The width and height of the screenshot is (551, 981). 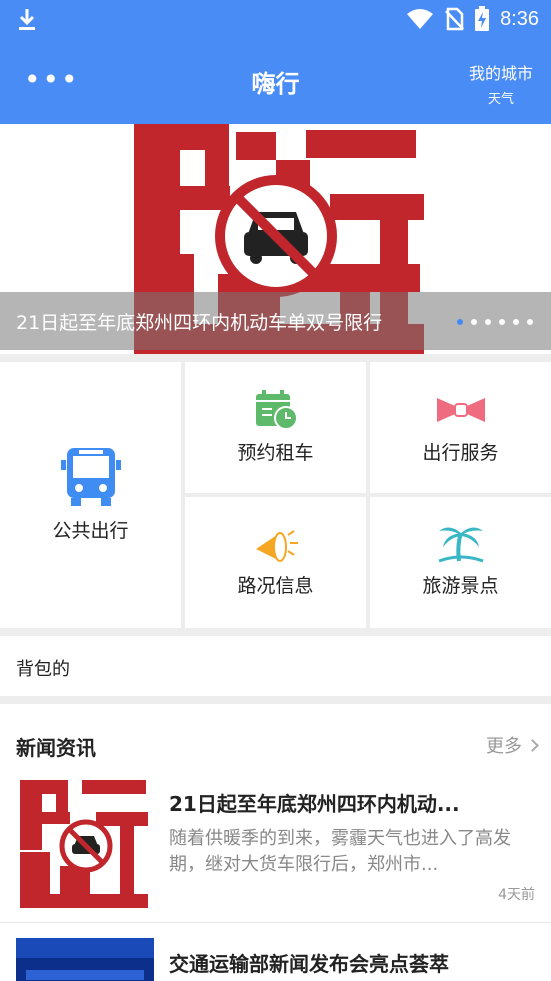 I want to click on news-section-title: 新闻资讯, so click(x=56, y=748).